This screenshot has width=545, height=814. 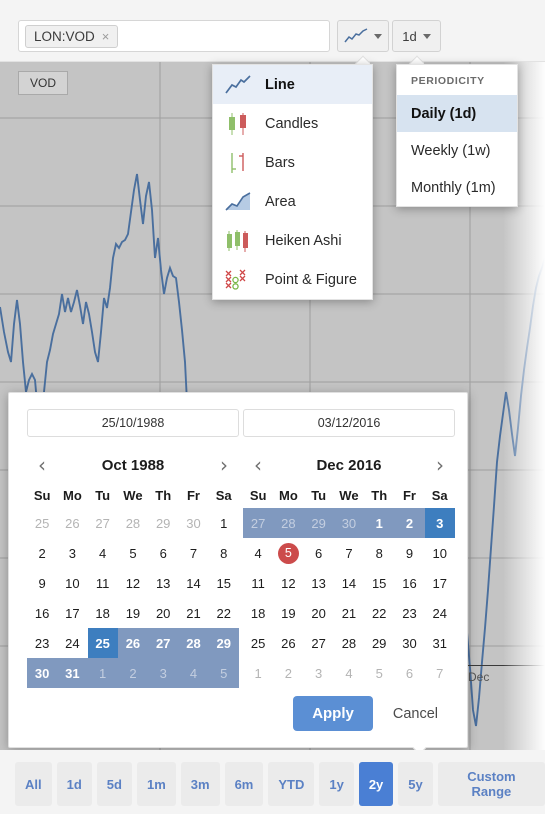 I want to click on chart-type-item-heiken-ashi: Heiken Ashi, so click(x=292, y=240).